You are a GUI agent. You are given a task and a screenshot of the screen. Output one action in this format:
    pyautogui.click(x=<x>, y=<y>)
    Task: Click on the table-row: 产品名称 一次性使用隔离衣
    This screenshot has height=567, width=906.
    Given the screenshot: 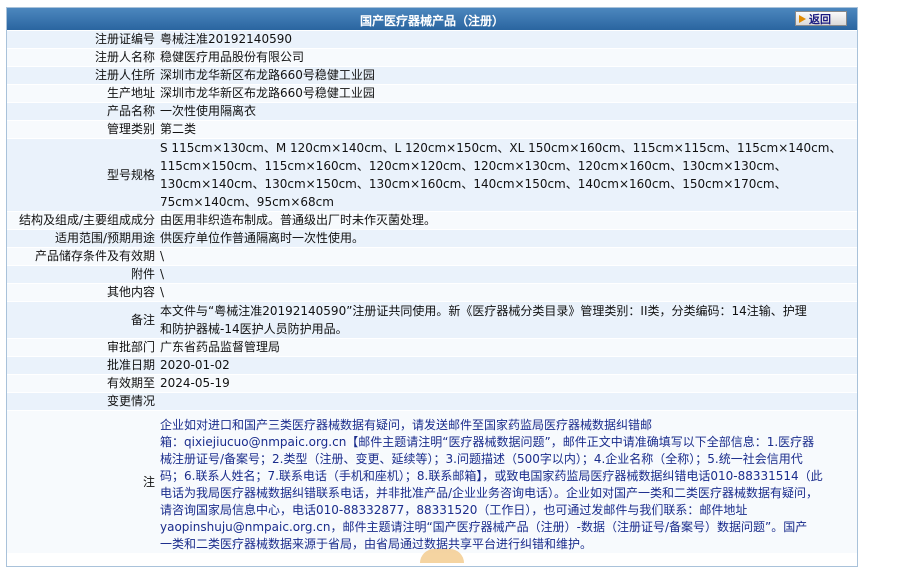 What is the action you would take?
    pyautogui.click(x=432, y=111)
    